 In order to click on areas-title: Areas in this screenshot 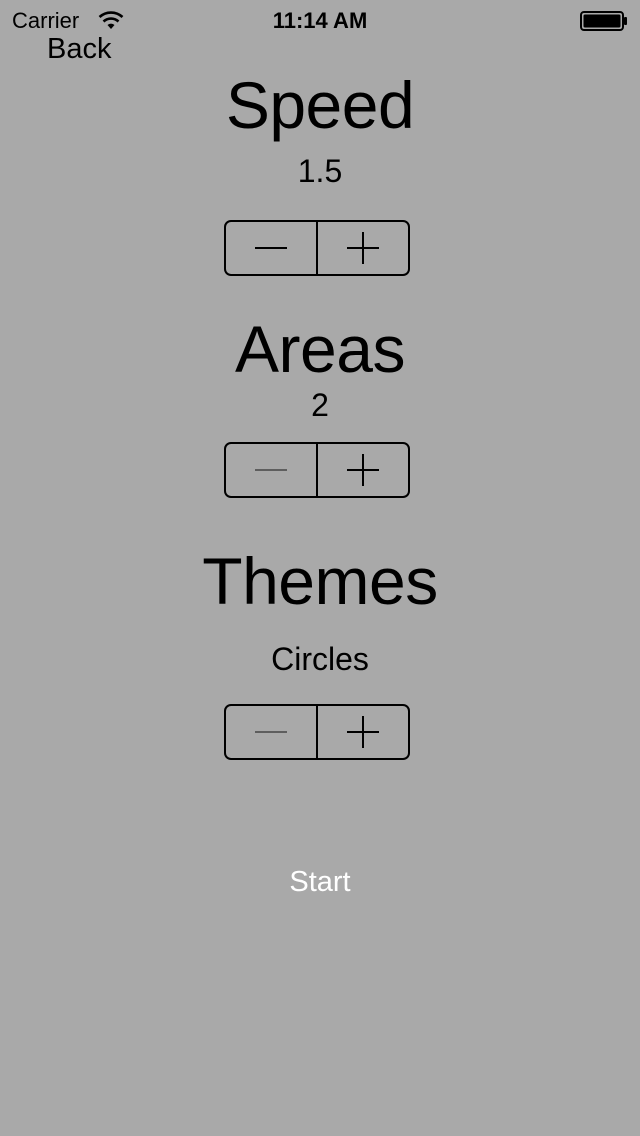, I will do `click(320, 349)`.